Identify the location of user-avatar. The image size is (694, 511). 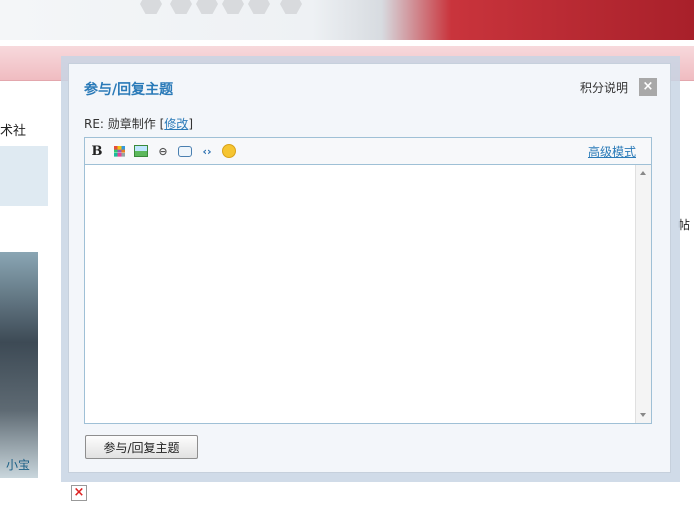
(19, 365).